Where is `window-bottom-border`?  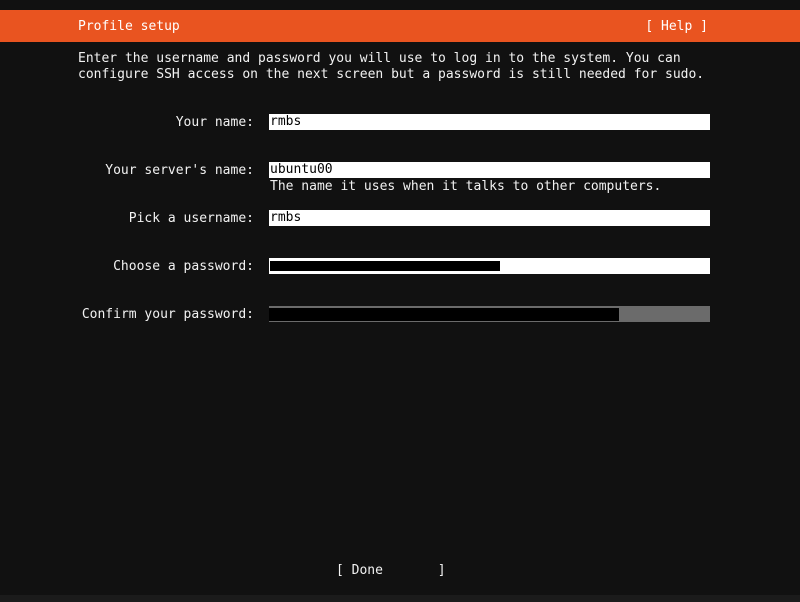
window-bottom-border is located at coordinates (400, 598).